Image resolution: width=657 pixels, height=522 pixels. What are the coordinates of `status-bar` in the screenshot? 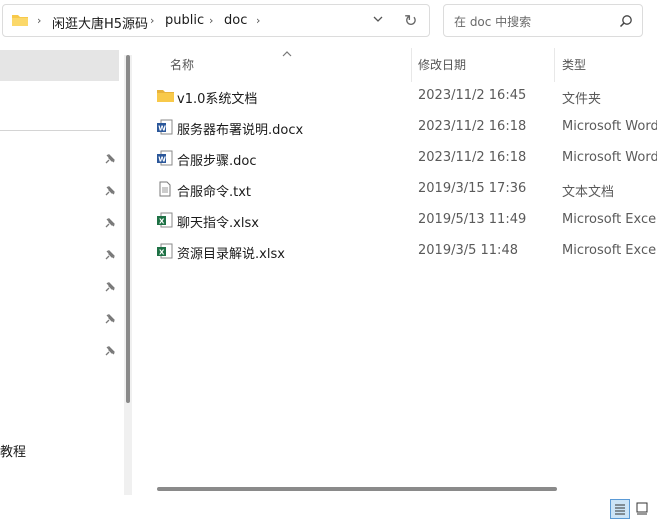 It's located at (328, 509).